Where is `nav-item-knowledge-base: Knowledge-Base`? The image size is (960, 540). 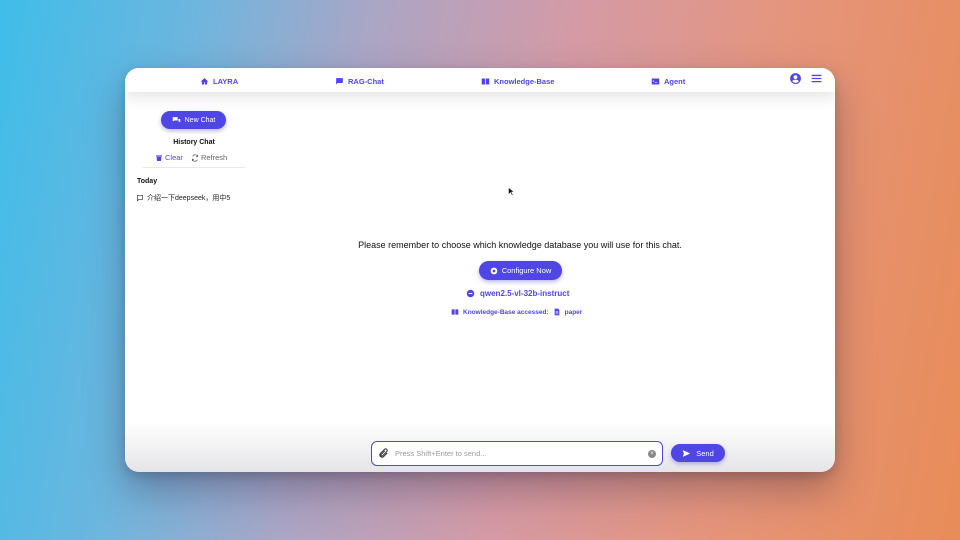 nav-item-knowledge-base: Knowledge-Base is located at coordinates (517, 81).